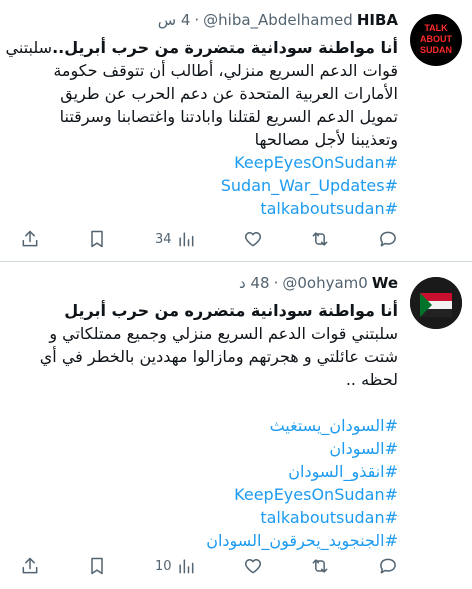 This screenshot has height=589, width=472. I want to click on avatar: TALK ABOUT SUDAN, so click(436, 40).